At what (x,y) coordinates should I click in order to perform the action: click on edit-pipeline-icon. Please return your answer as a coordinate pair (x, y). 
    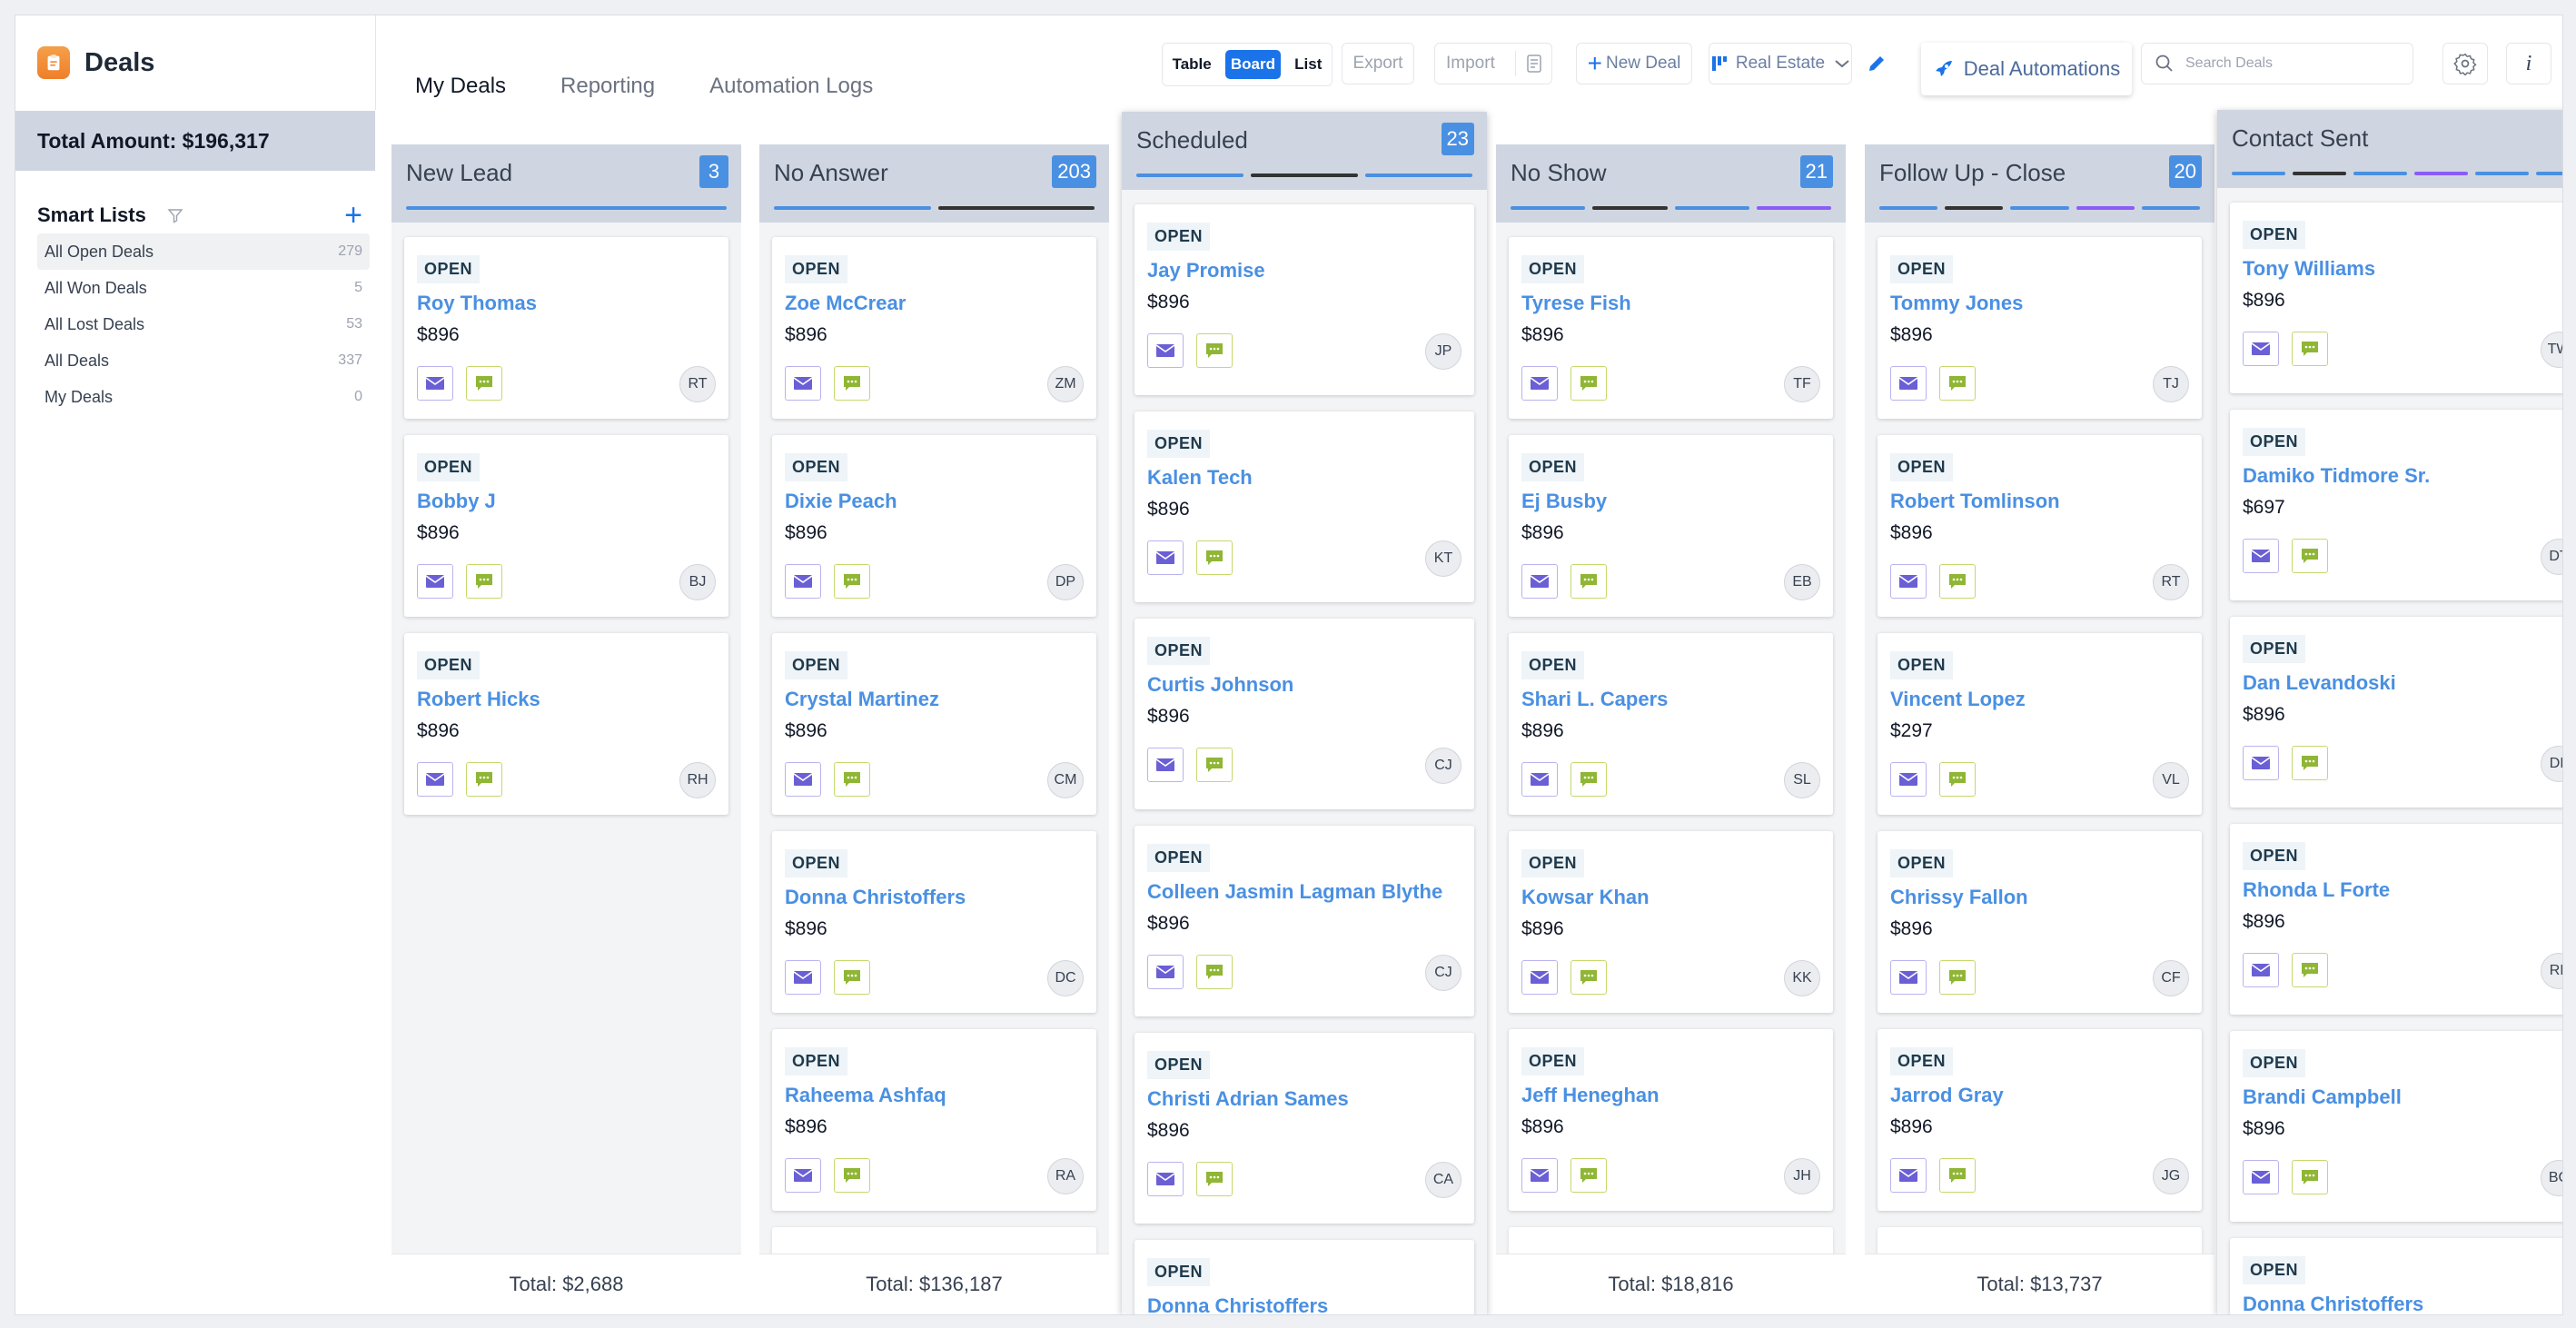
    Looking at the image, I should click on (1876, 63).